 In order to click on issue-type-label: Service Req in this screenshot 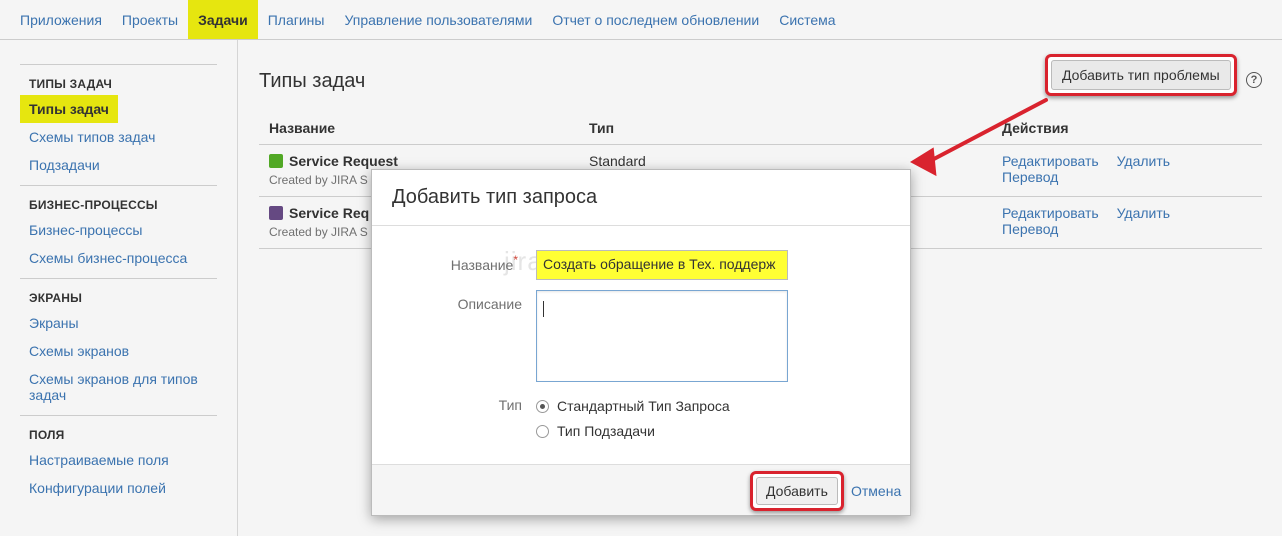, I will do `click(329, 212)`.